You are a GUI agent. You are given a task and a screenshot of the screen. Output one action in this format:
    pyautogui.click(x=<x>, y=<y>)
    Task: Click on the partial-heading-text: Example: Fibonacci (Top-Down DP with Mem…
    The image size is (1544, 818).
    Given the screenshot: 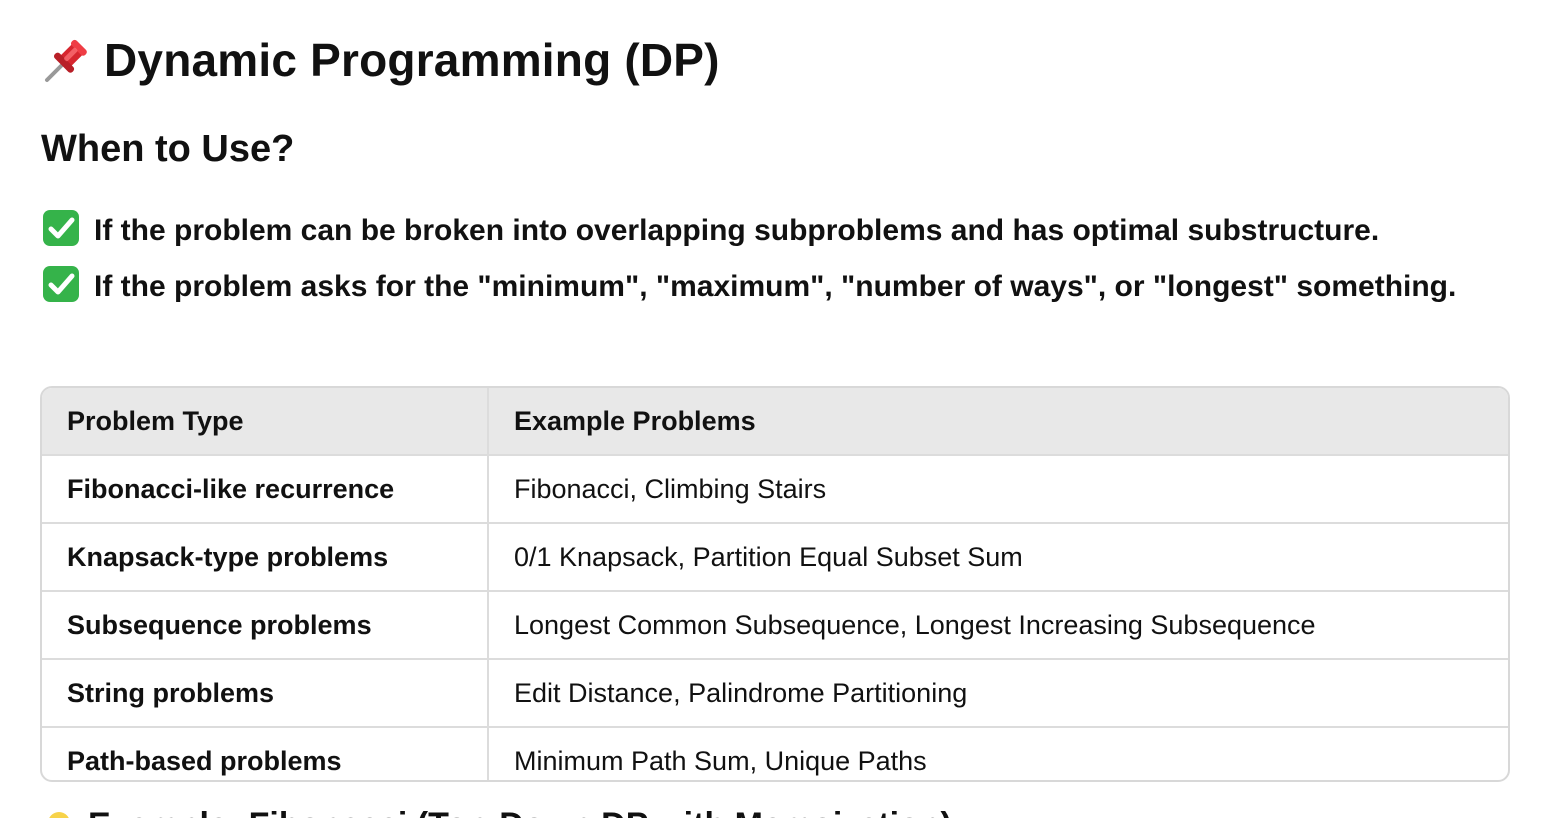 What is the action you would take?
    pyautogui.click(x=520, y=812)
    